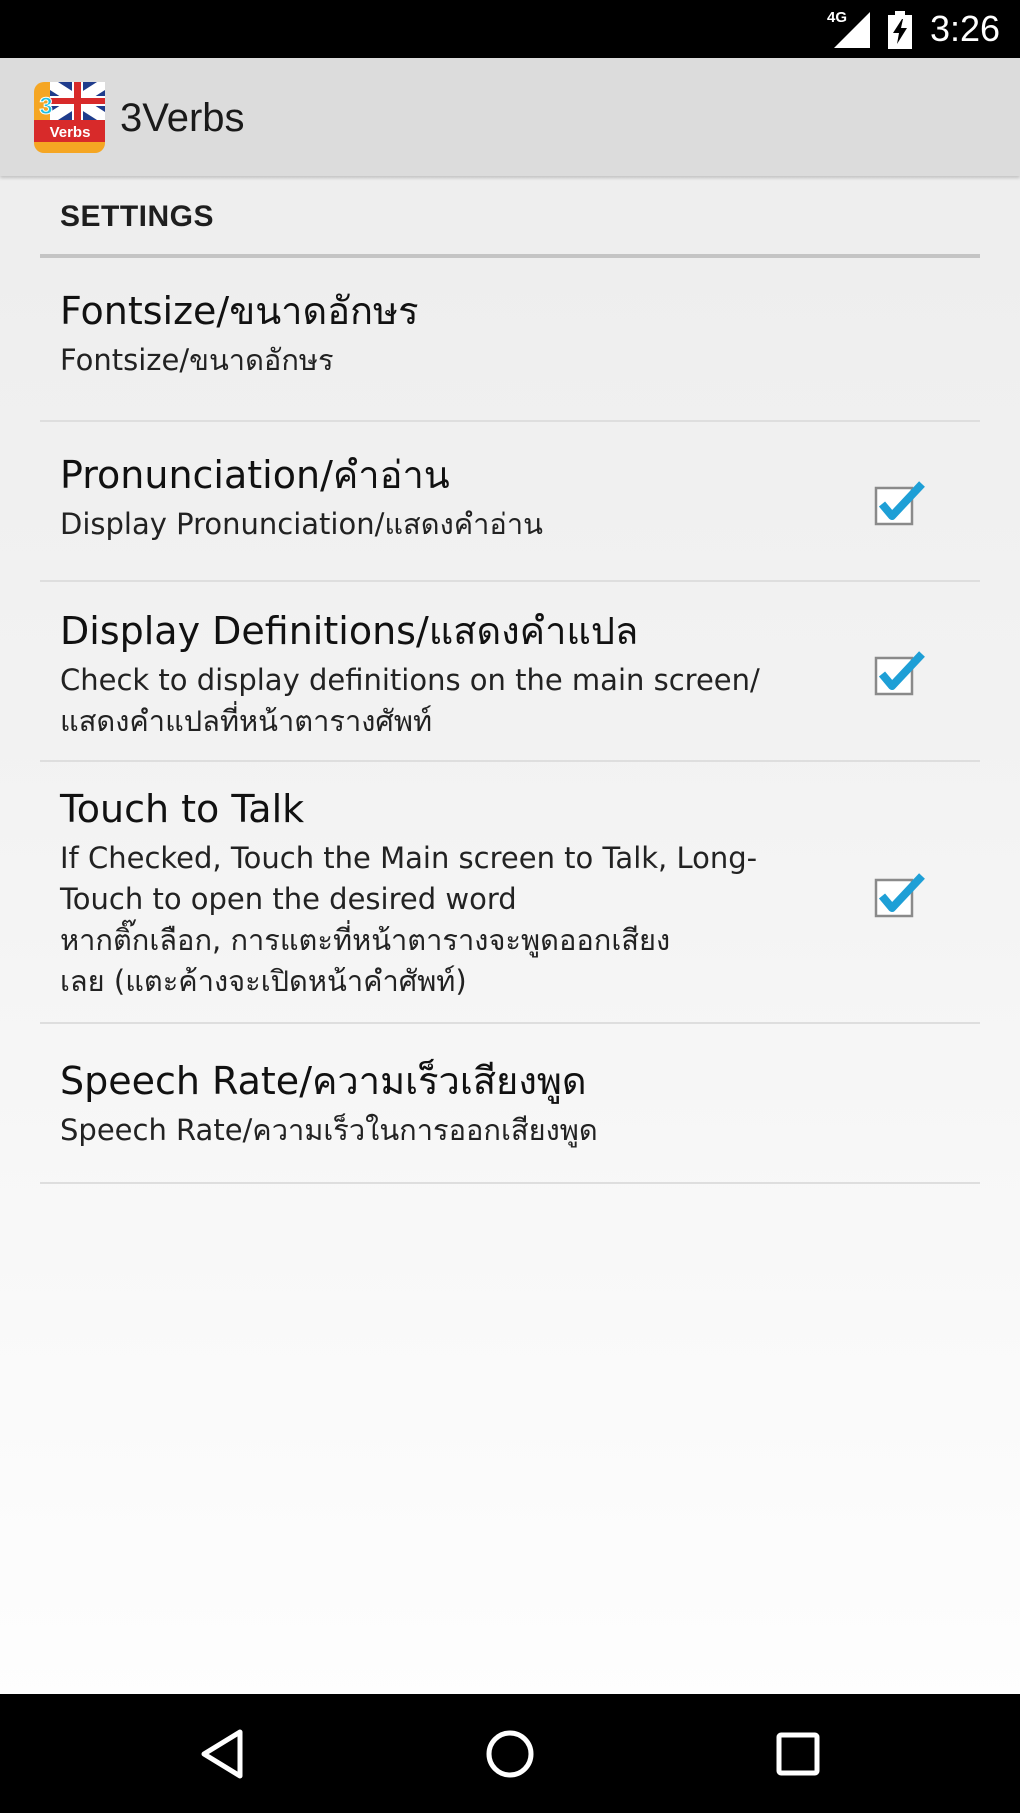 This screenshot has width=1020, height=1813. I want to click on home-icon, so click(510, 1754).